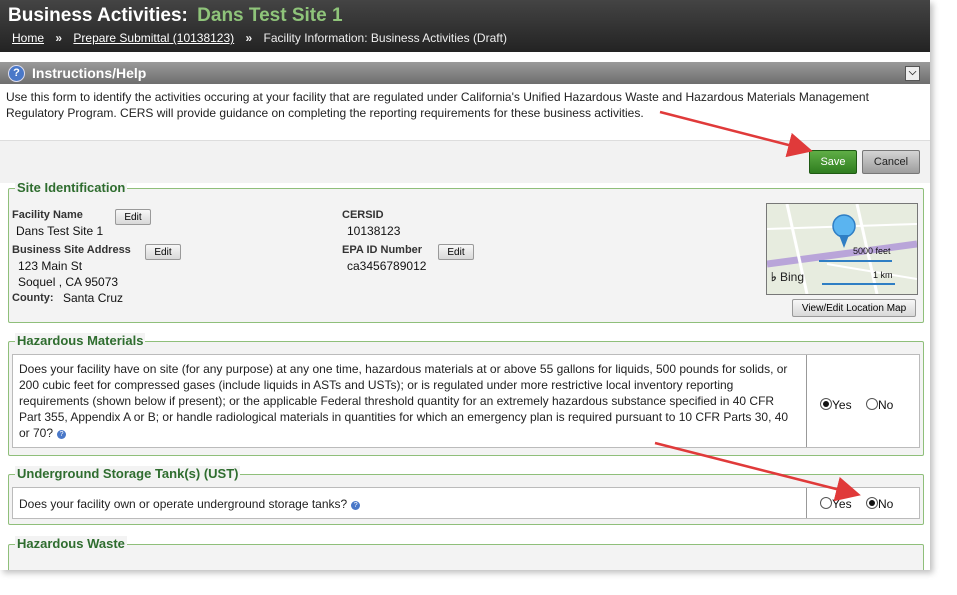 The width and height of the screenshot is (957, 595). I want to click on address-line2: Soquel , CA 95073, so click(68, 282).